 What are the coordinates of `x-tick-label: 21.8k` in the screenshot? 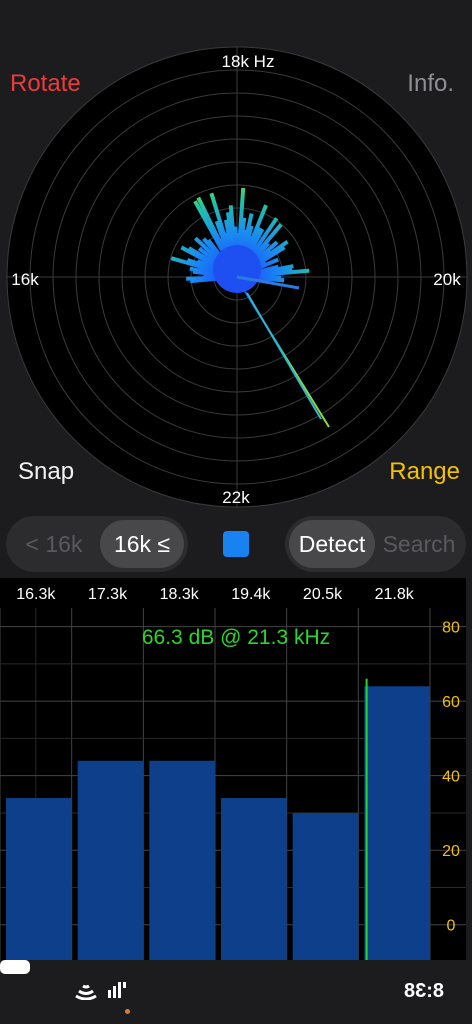 It's located at (395, 594).